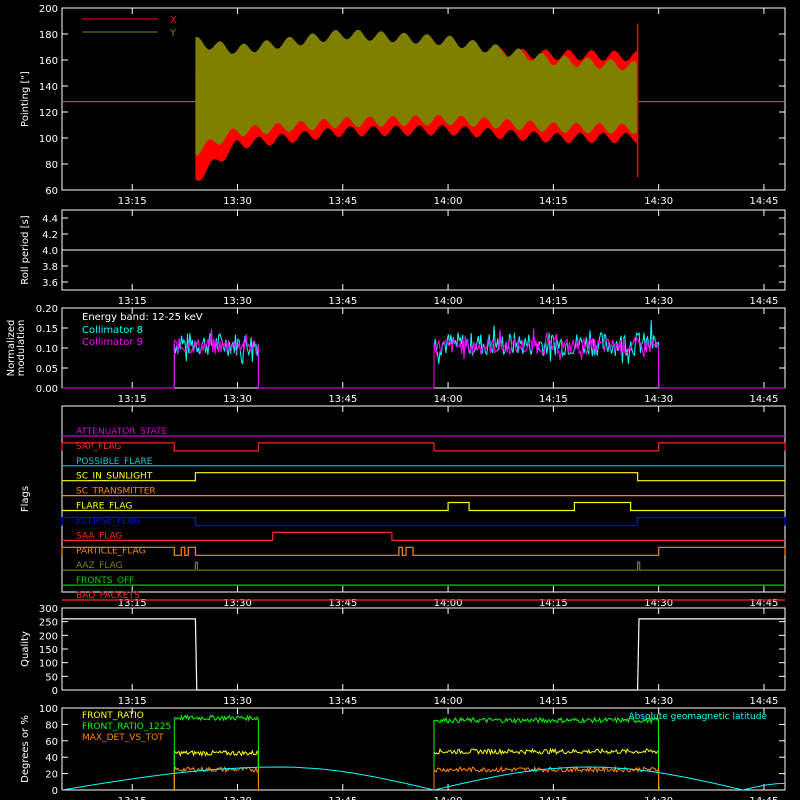 Image resolution: width=800 pixels, height=800 pixels. I want to click on y-axis-label: Degrees or %, so click(25, 749).